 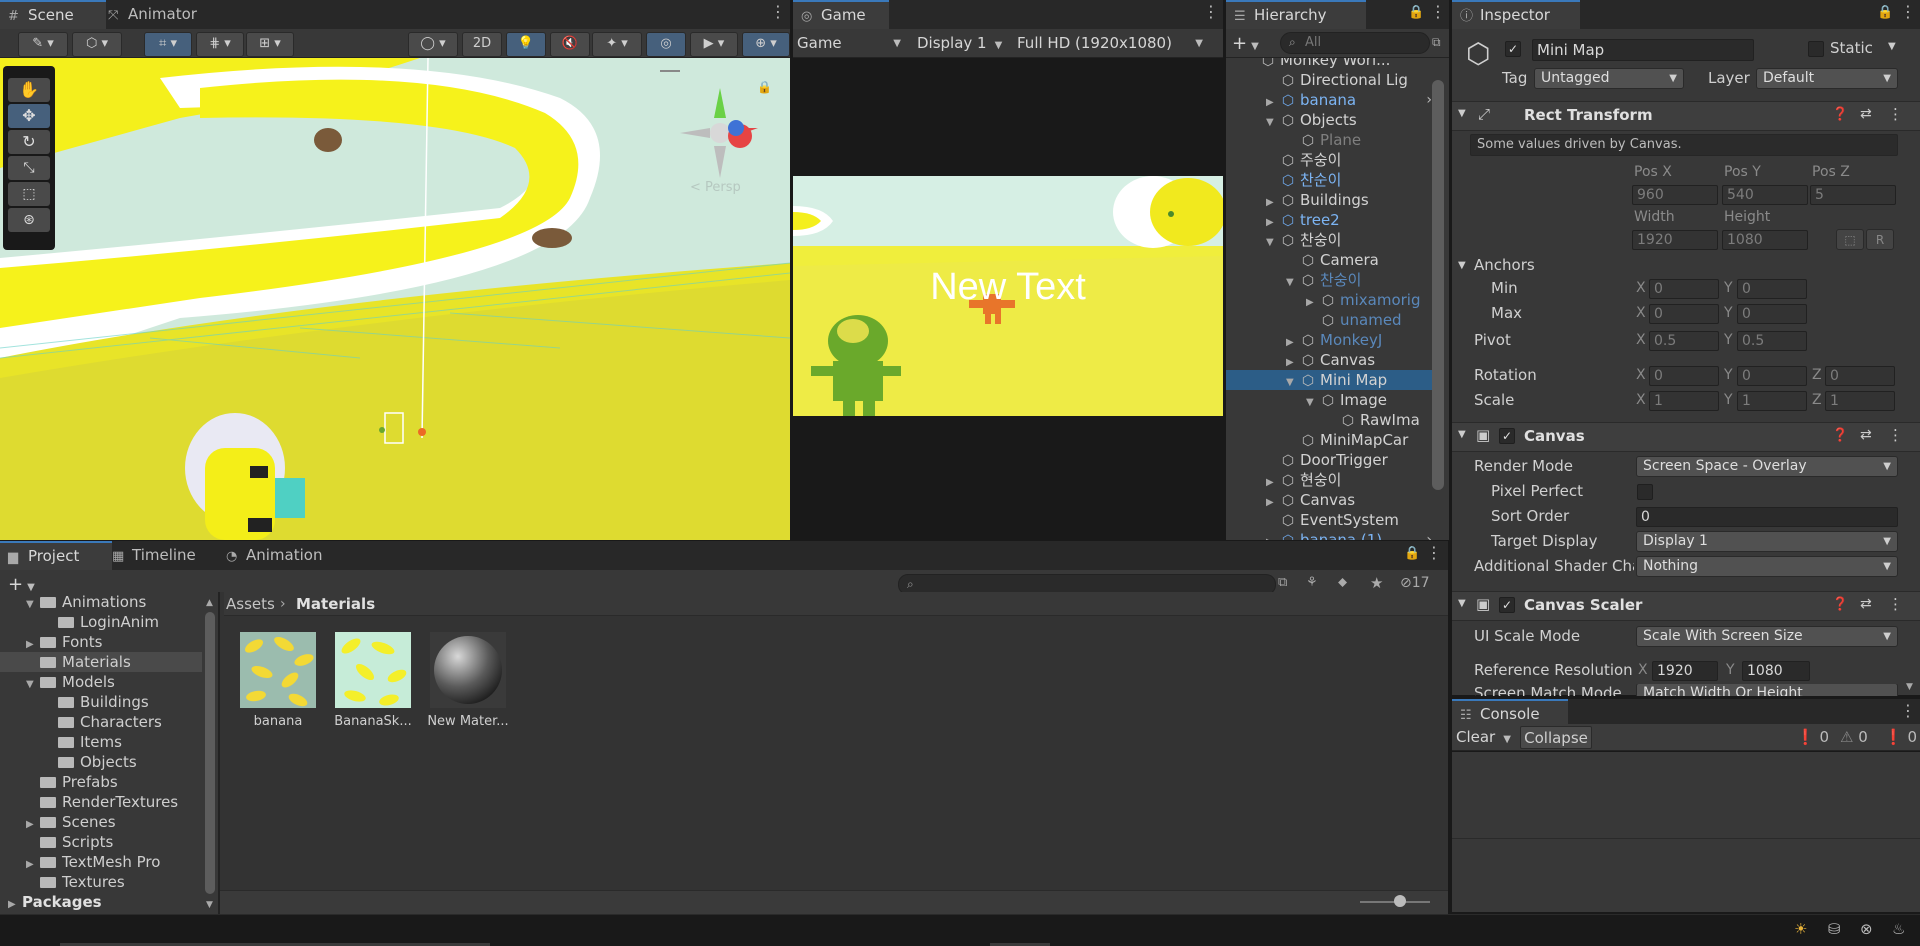 I want to click on breadcrumb-assets: Assets, so click(x=250, y=604).